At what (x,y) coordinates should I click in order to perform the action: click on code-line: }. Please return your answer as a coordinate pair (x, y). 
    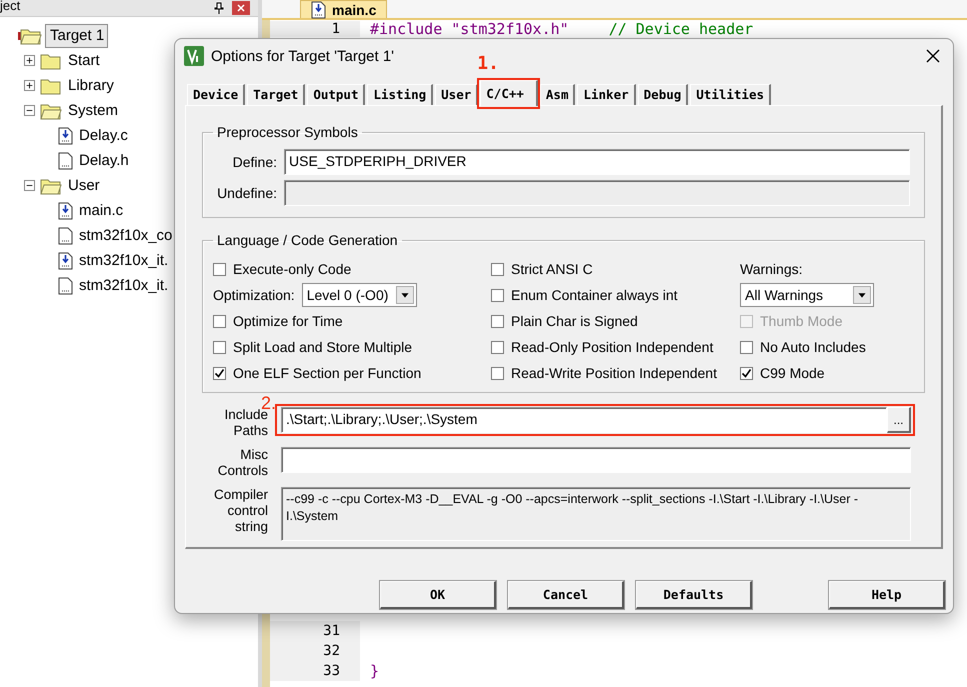
    Looking at the image, I should click on (374, 671).